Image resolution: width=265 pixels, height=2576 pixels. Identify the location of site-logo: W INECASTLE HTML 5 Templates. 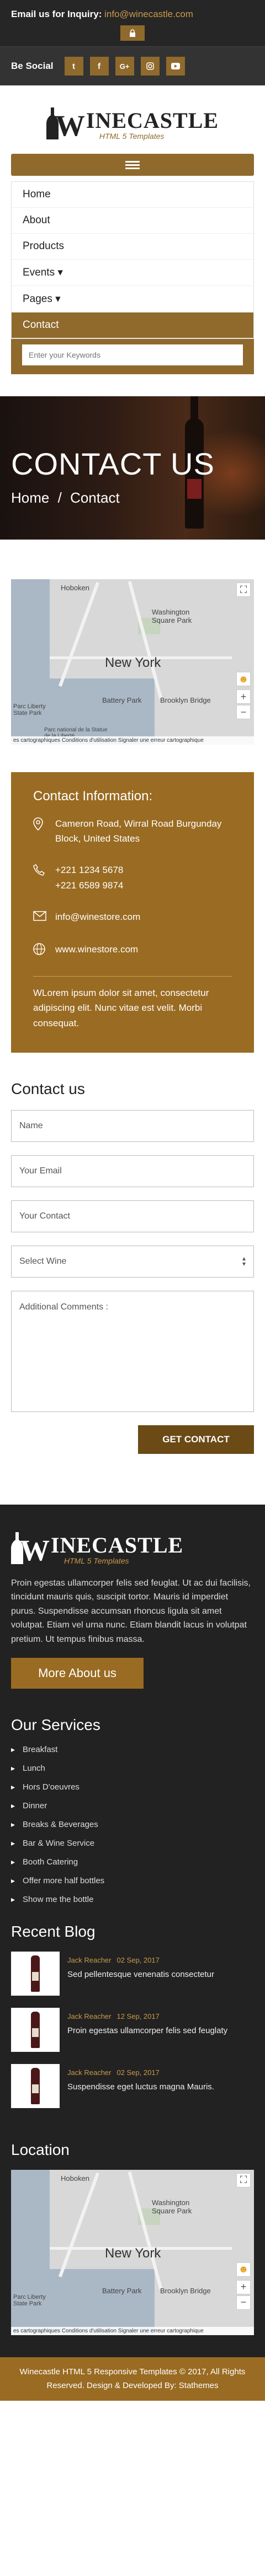
(132, 124).